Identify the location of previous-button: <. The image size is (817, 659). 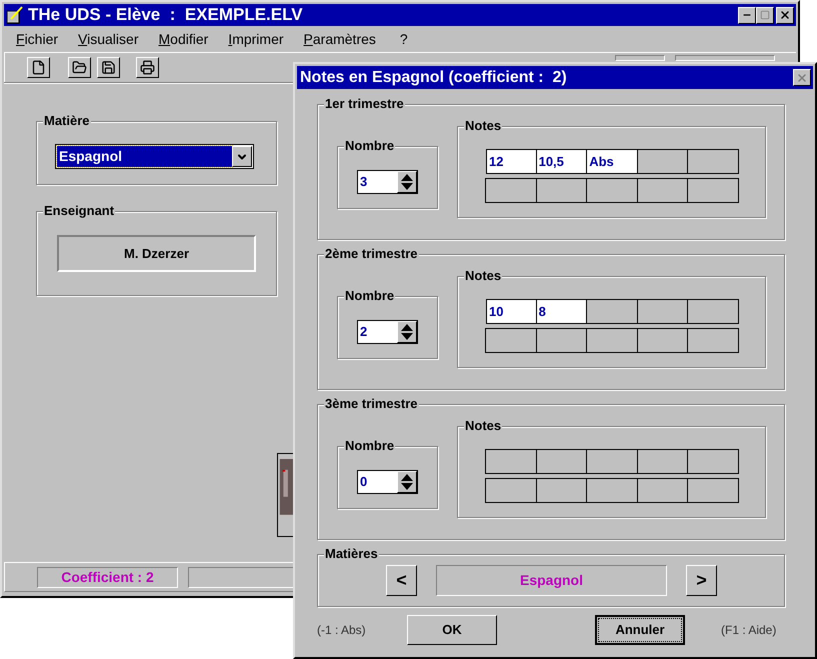
(401, 580).